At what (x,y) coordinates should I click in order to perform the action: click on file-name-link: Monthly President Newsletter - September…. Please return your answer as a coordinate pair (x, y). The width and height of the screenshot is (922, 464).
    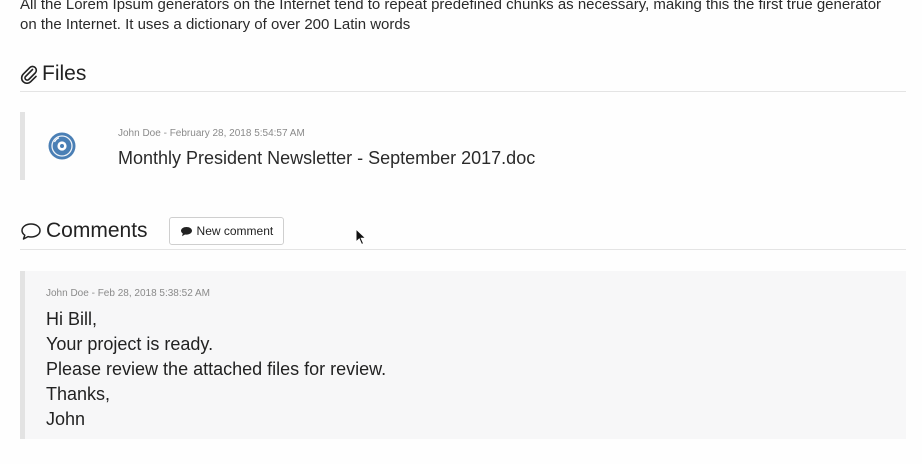
    Looking at the image, I should click on (326, 158).